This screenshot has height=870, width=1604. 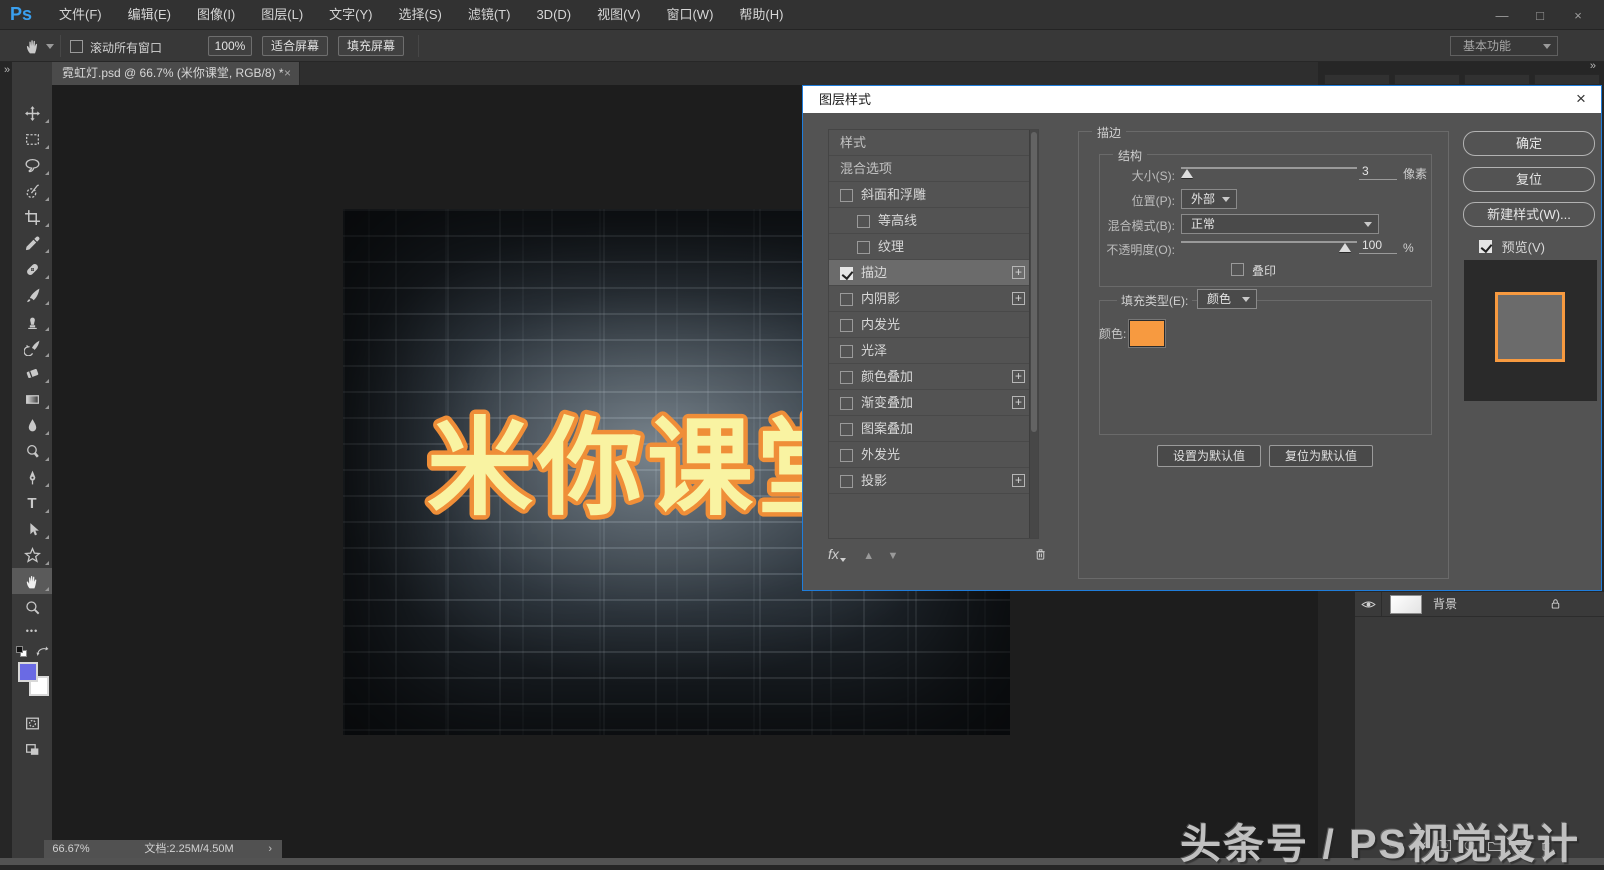 What do you see at coordinates (1321, 456) in the screenshot?
I see `reset-default-button: 复位为默认值` at bounding box center [1321, 456].